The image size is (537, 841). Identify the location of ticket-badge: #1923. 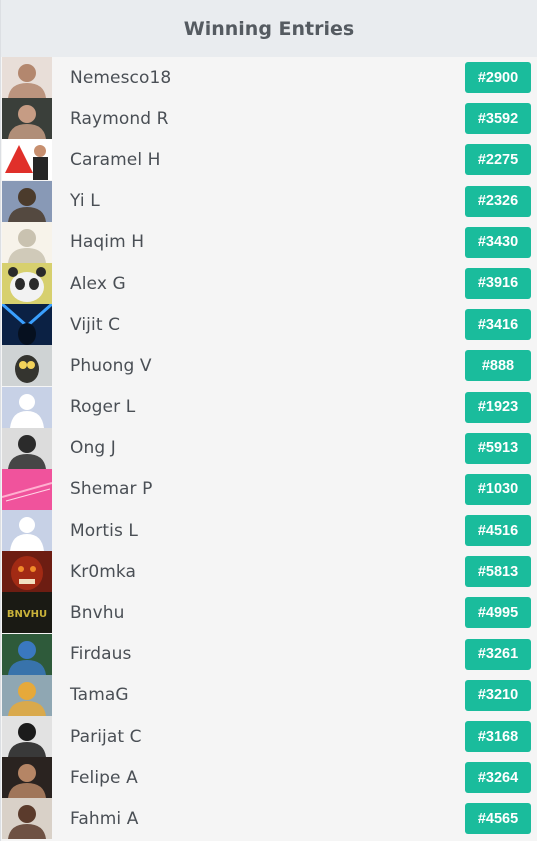
(498, 407).